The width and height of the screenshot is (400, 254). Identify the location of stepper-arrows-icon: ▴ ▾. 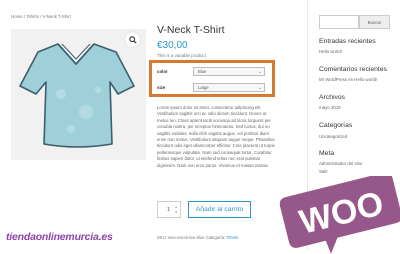
(176, 209).